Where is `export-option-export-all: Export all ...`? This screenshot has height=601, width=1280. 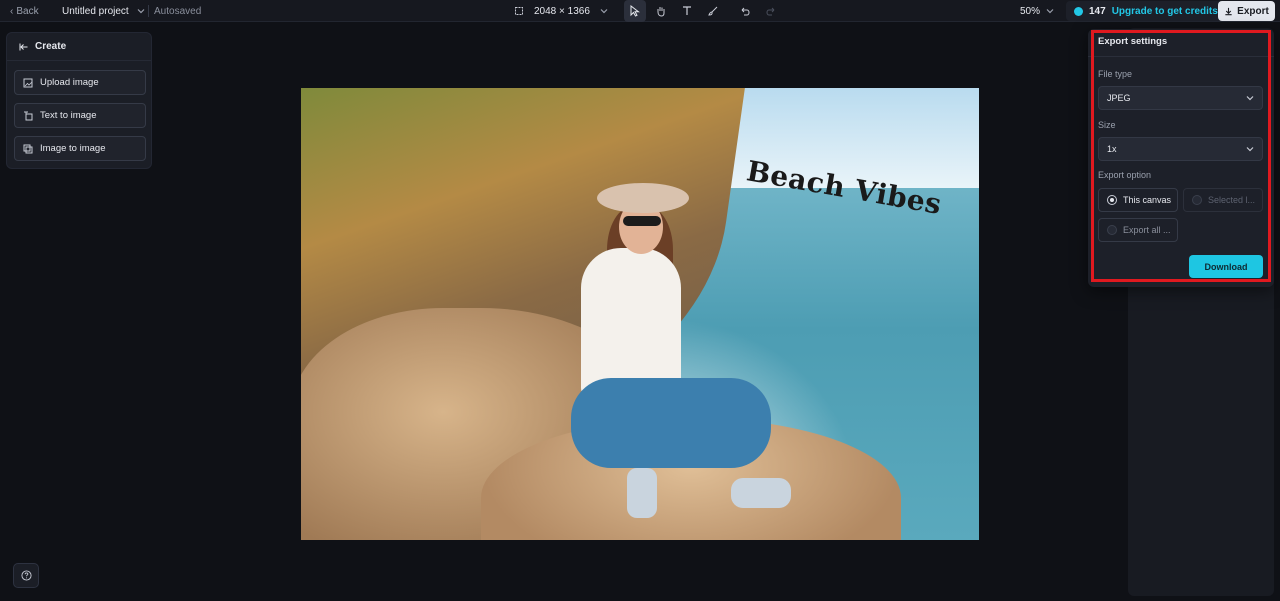
export-option-export-all: Export all ... is located at coordinates (1138, 230).